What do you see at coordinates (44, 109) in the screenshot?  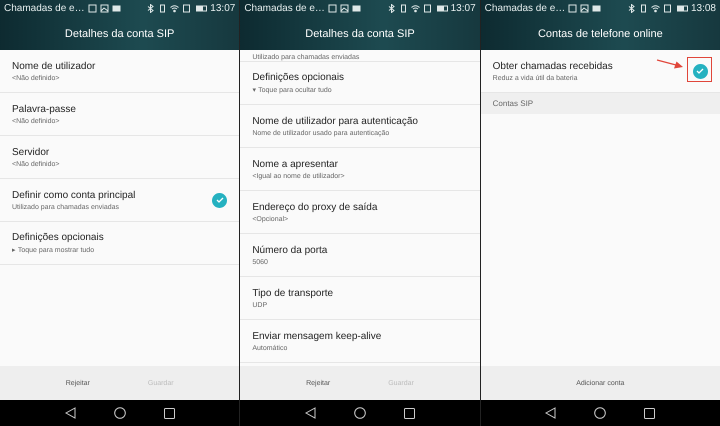 I see `setting-title: Palavra-passe` at bounding box center [44, 109].